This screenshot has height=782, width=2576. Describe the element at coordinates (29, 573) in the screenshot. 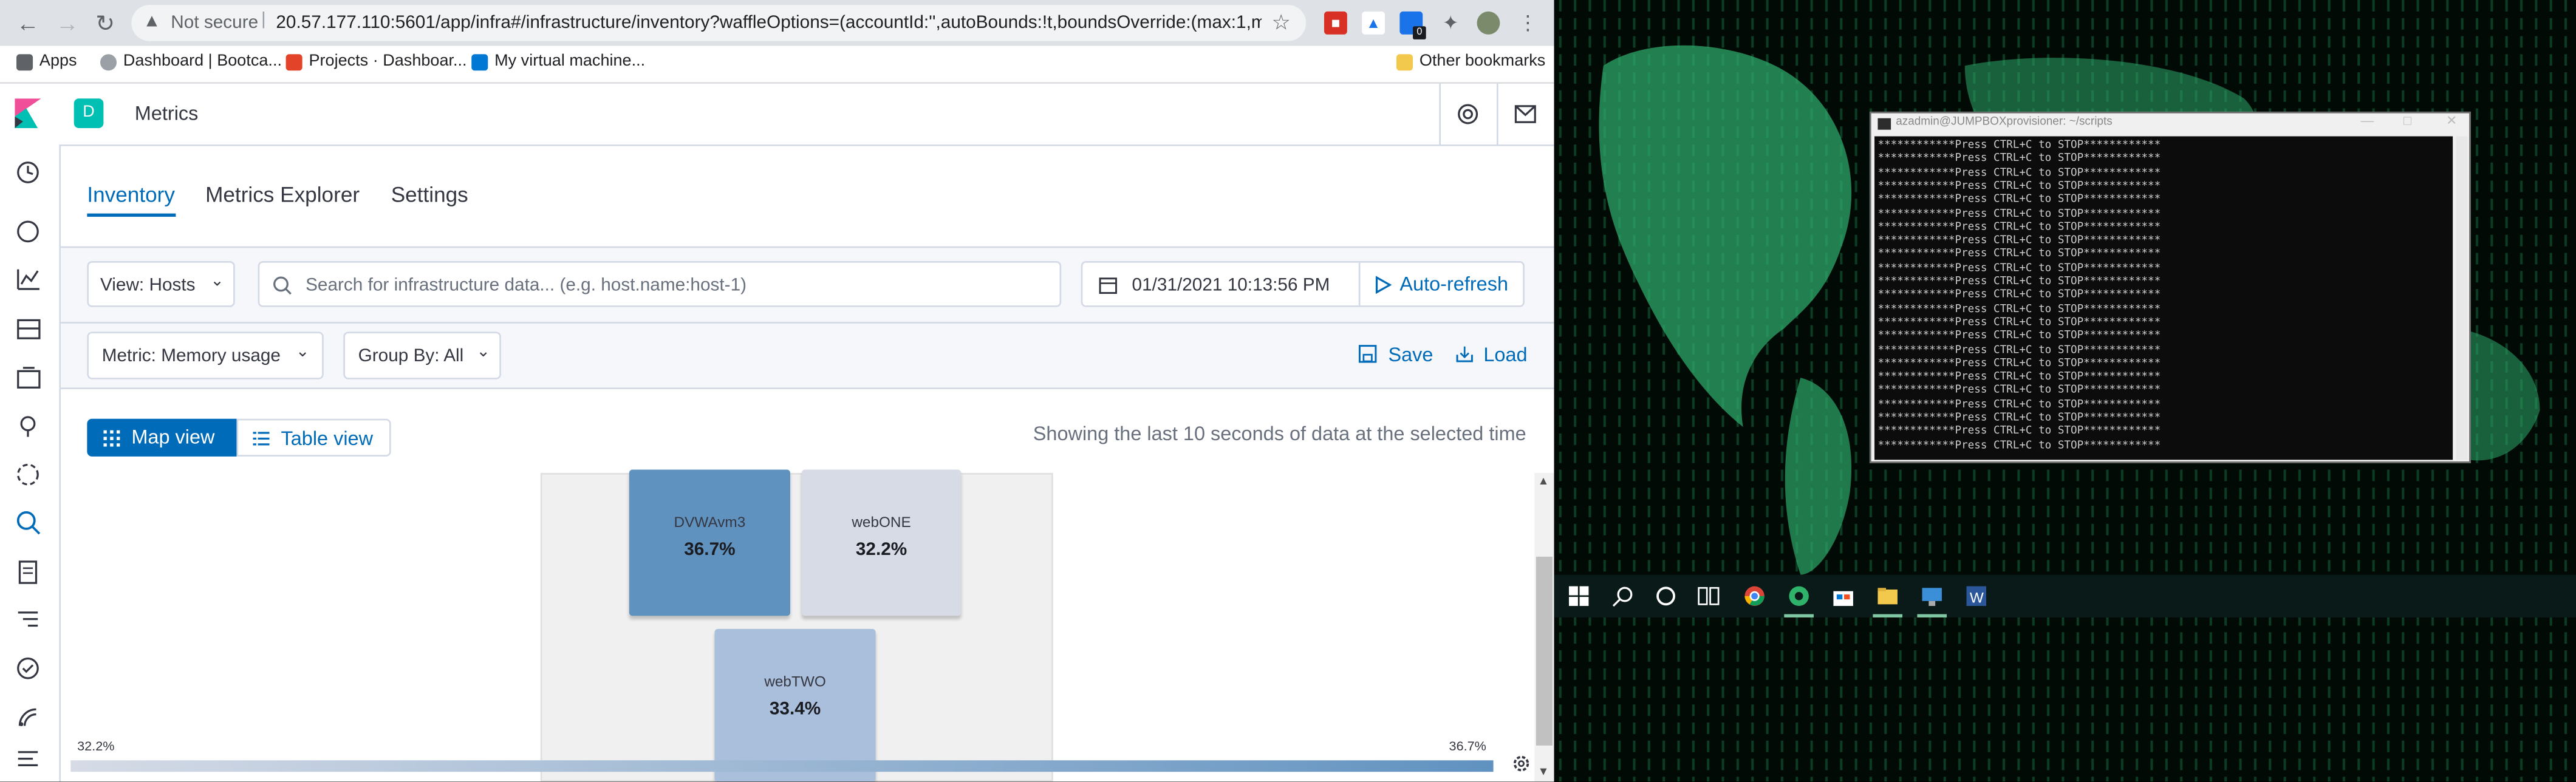

I see `logs-icon` at that location.